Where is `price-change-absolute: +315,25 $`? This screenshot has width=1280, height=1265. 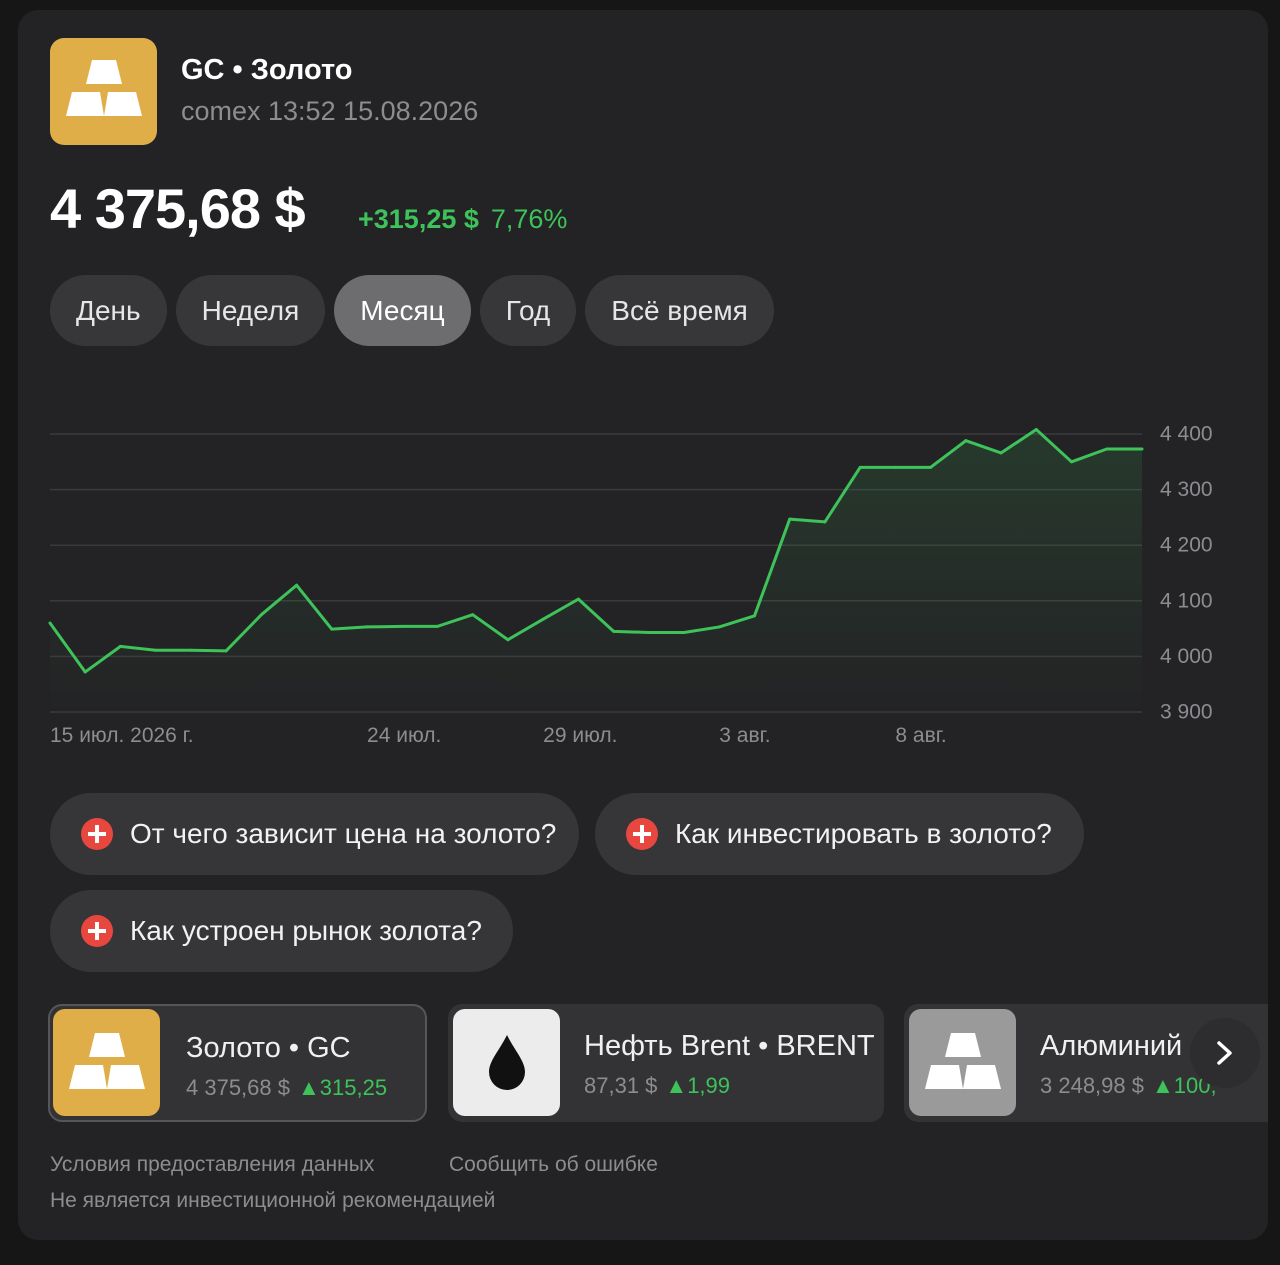 price-change-absolute: +315,25 $ is located at coordinates (418, 219).